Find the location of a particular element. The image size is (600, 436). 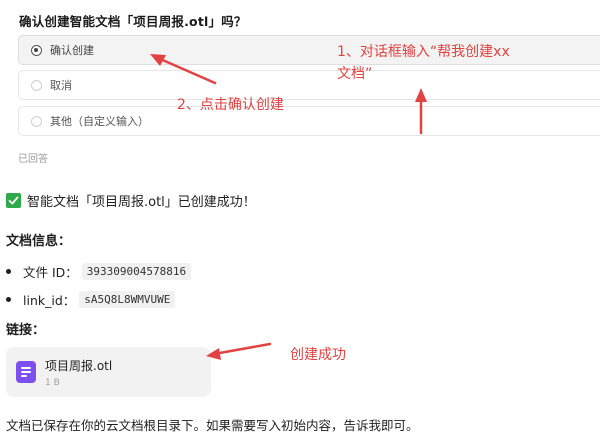

arrow-to-confirm is located at coordinates (186, 70).